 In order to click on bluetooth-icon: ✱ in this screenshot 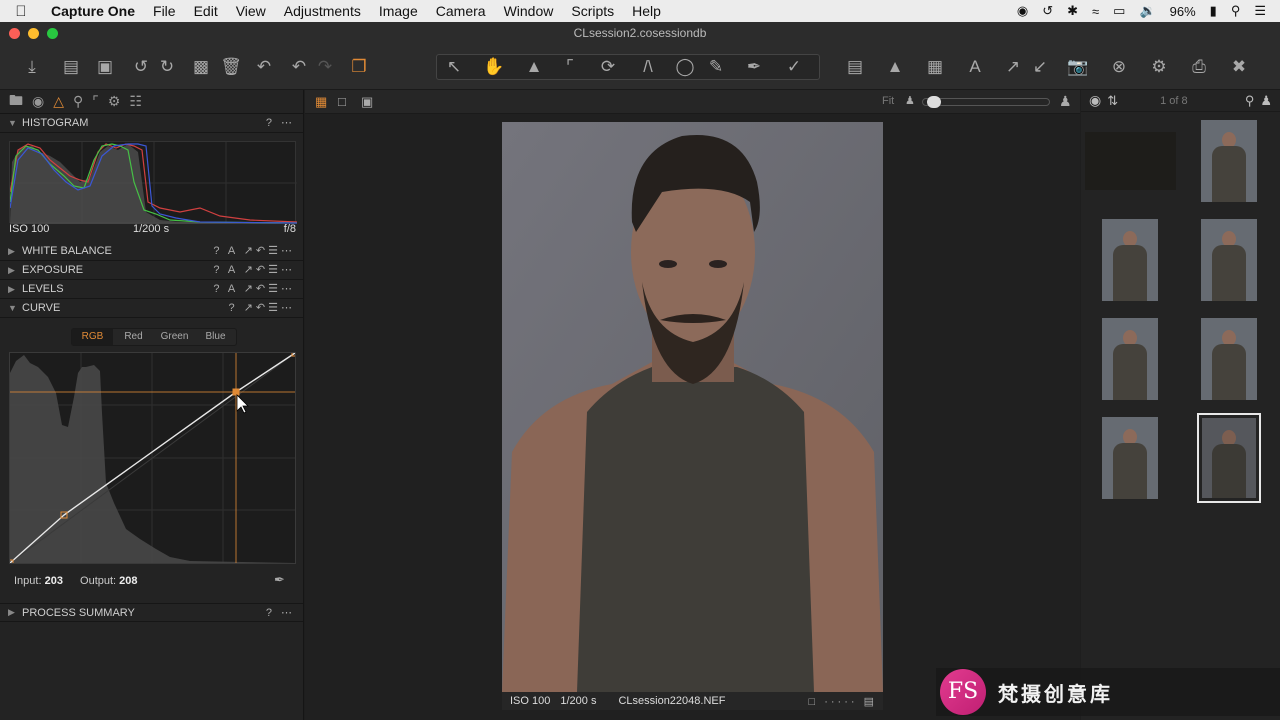, I will do `click(1072, 11)`.